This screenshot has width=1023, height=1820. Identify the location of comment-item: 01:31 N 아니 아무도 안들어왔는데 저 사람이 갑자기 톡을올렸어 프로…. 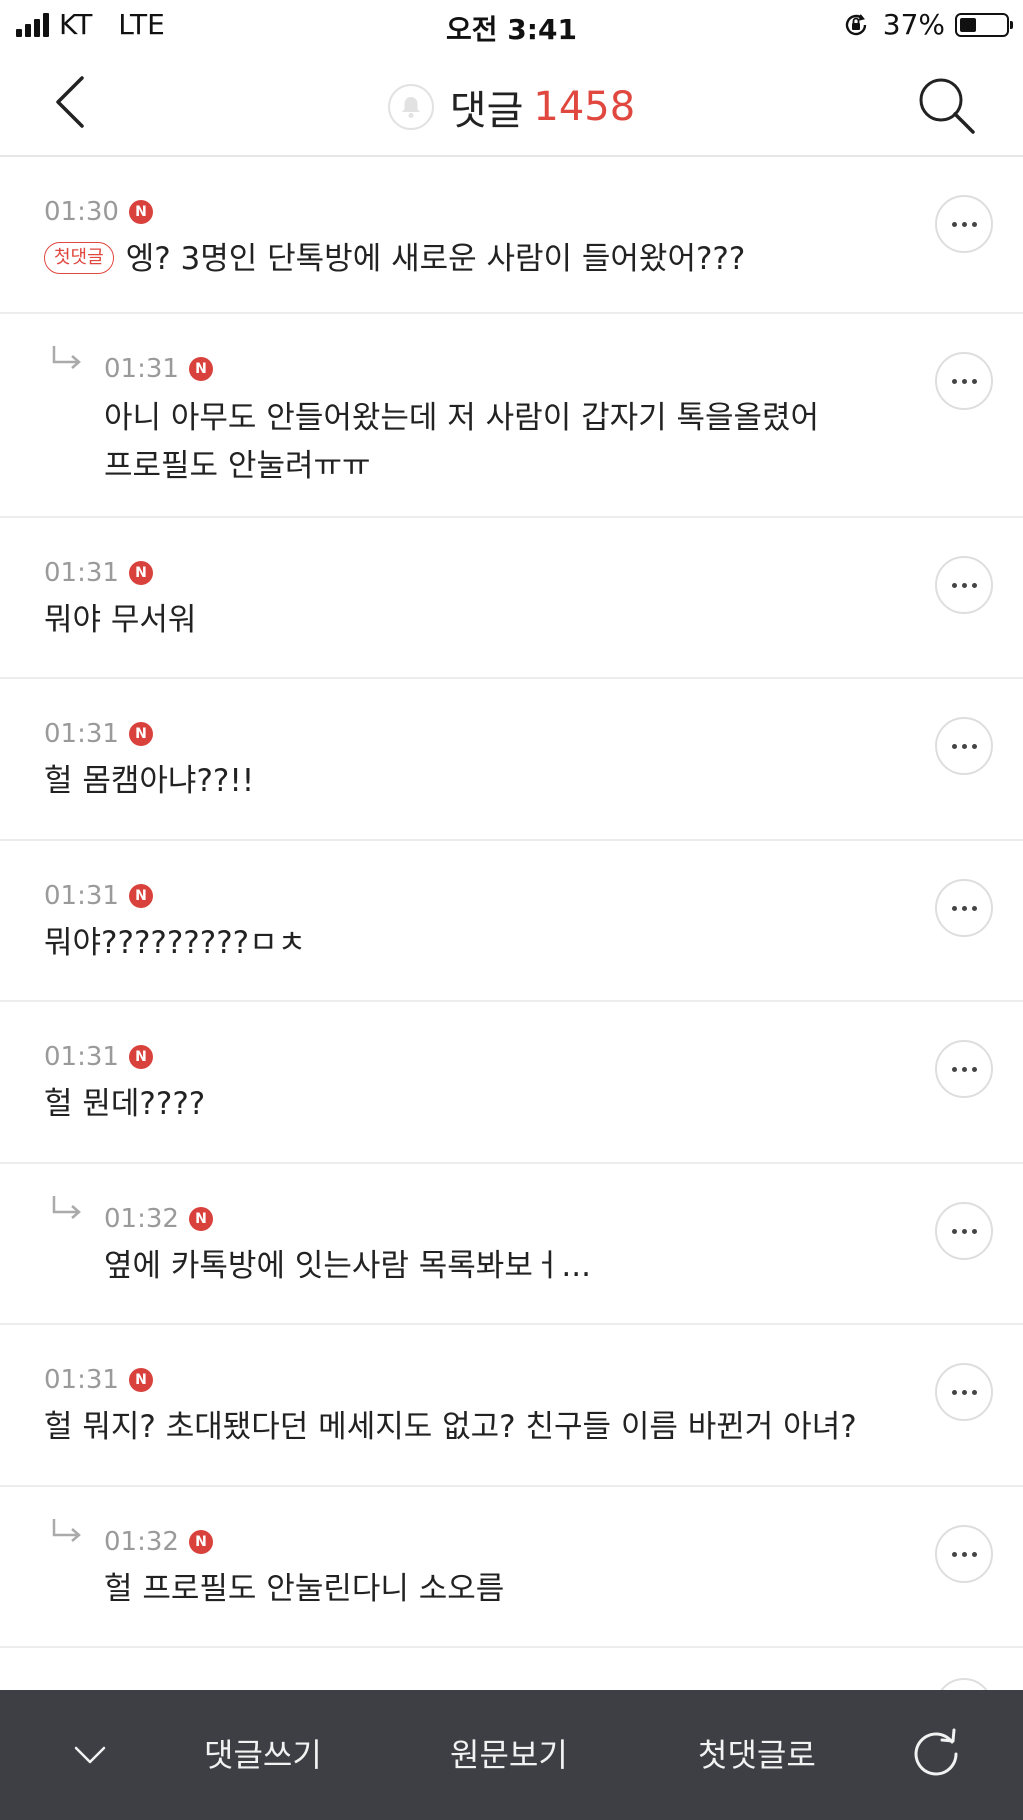
(511, 416).